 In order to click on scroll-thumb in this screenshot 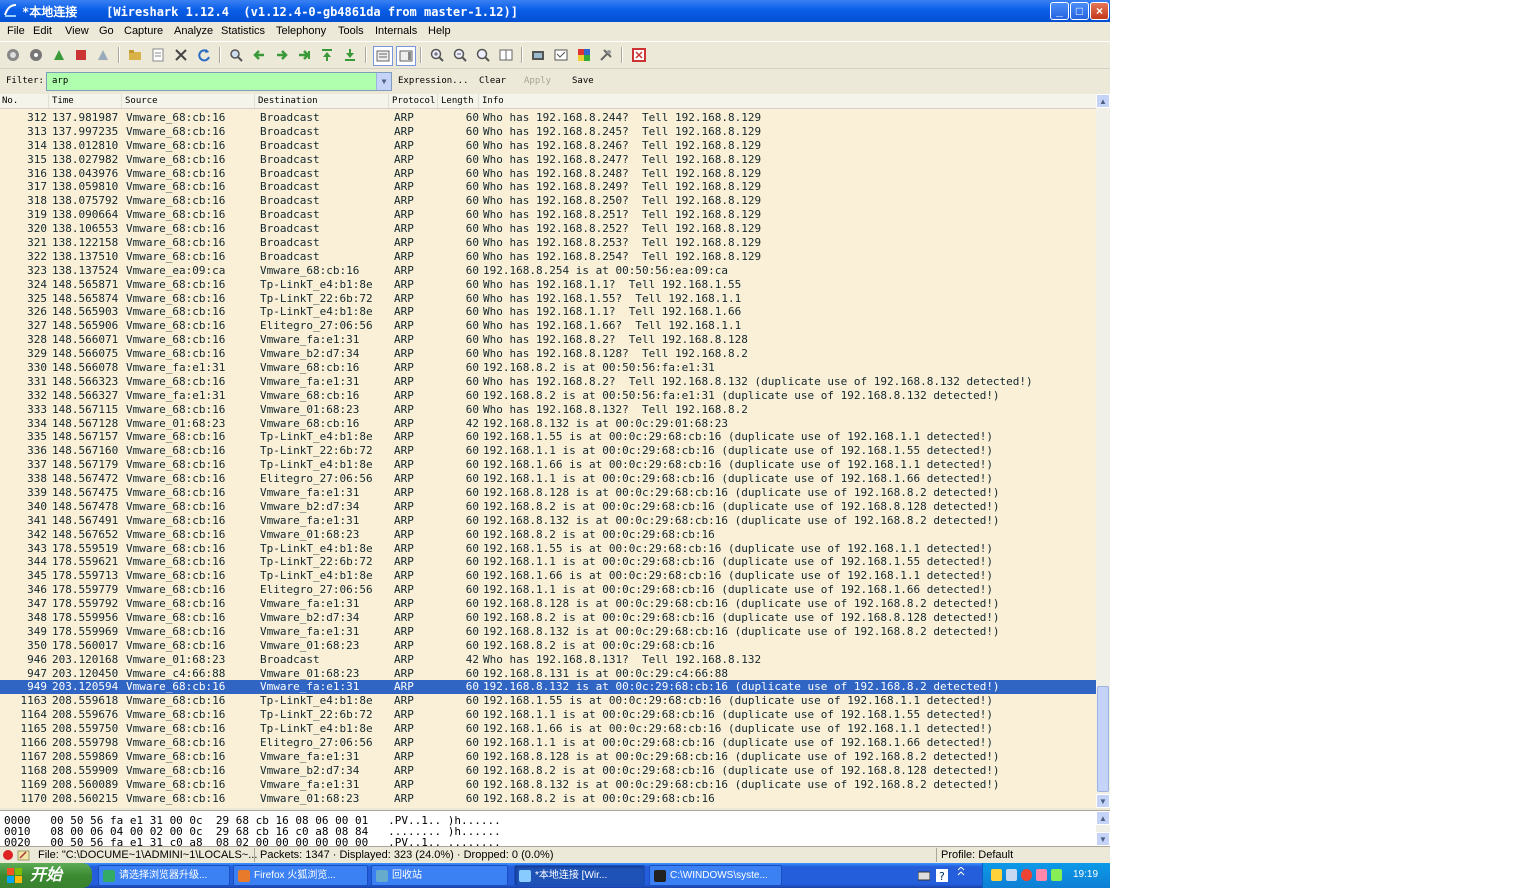, I will do `click(1103, 739)`.